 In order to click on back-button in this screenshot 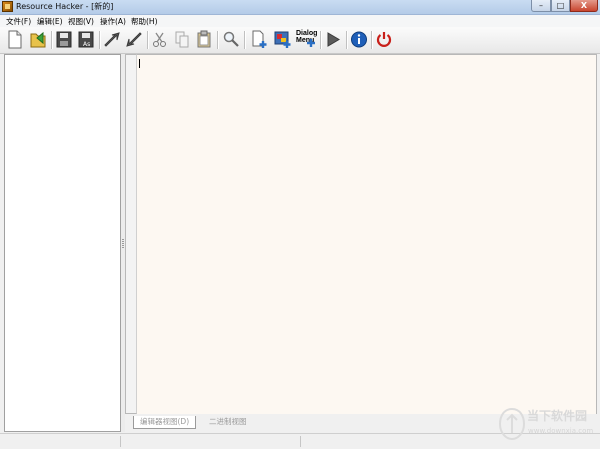, I will do `click(134, 39)`.